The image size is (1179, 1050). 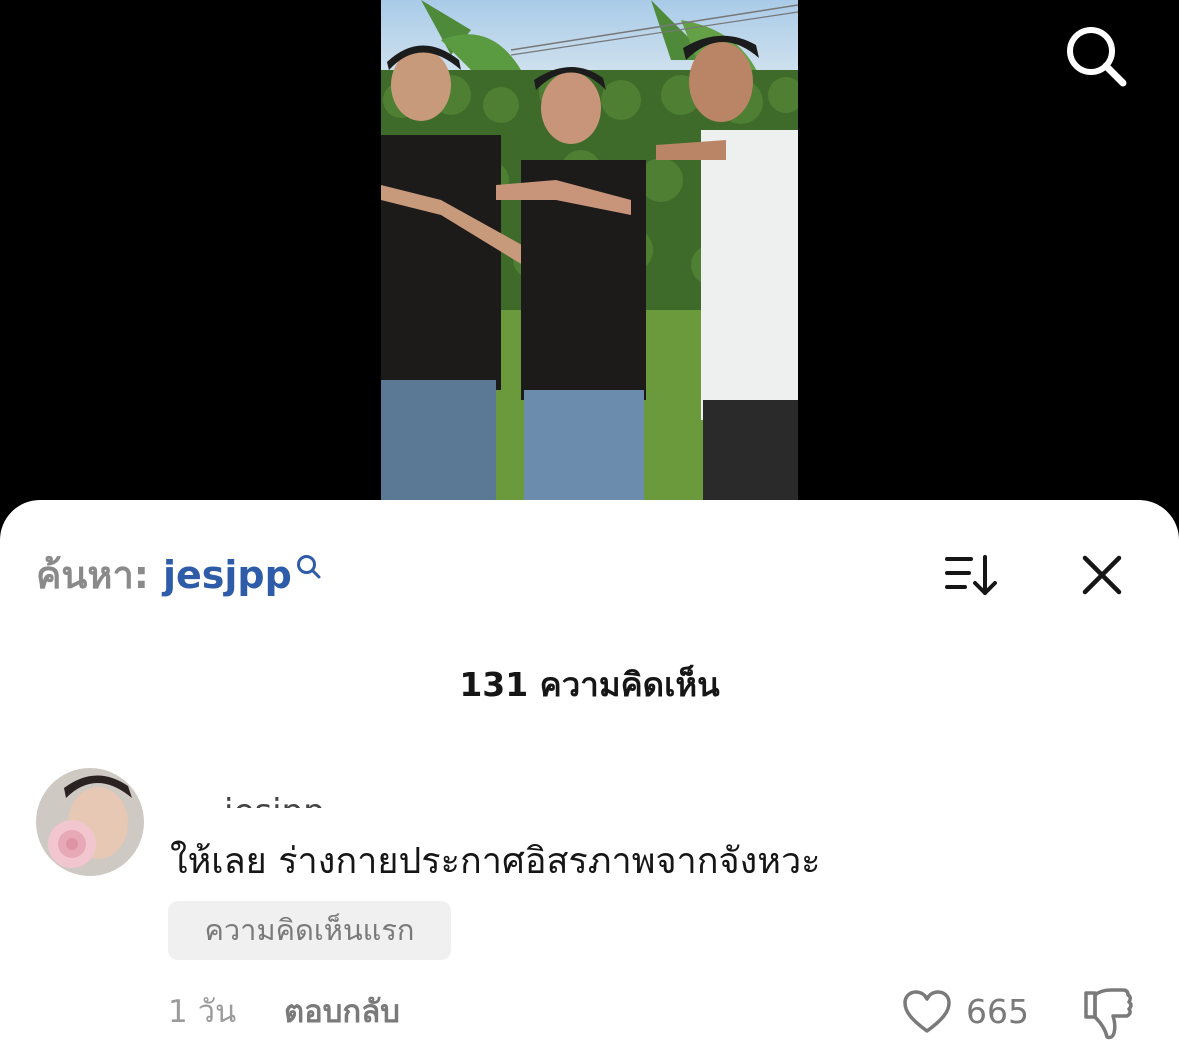 I want to click on avatar, so click(x=90, y=822).